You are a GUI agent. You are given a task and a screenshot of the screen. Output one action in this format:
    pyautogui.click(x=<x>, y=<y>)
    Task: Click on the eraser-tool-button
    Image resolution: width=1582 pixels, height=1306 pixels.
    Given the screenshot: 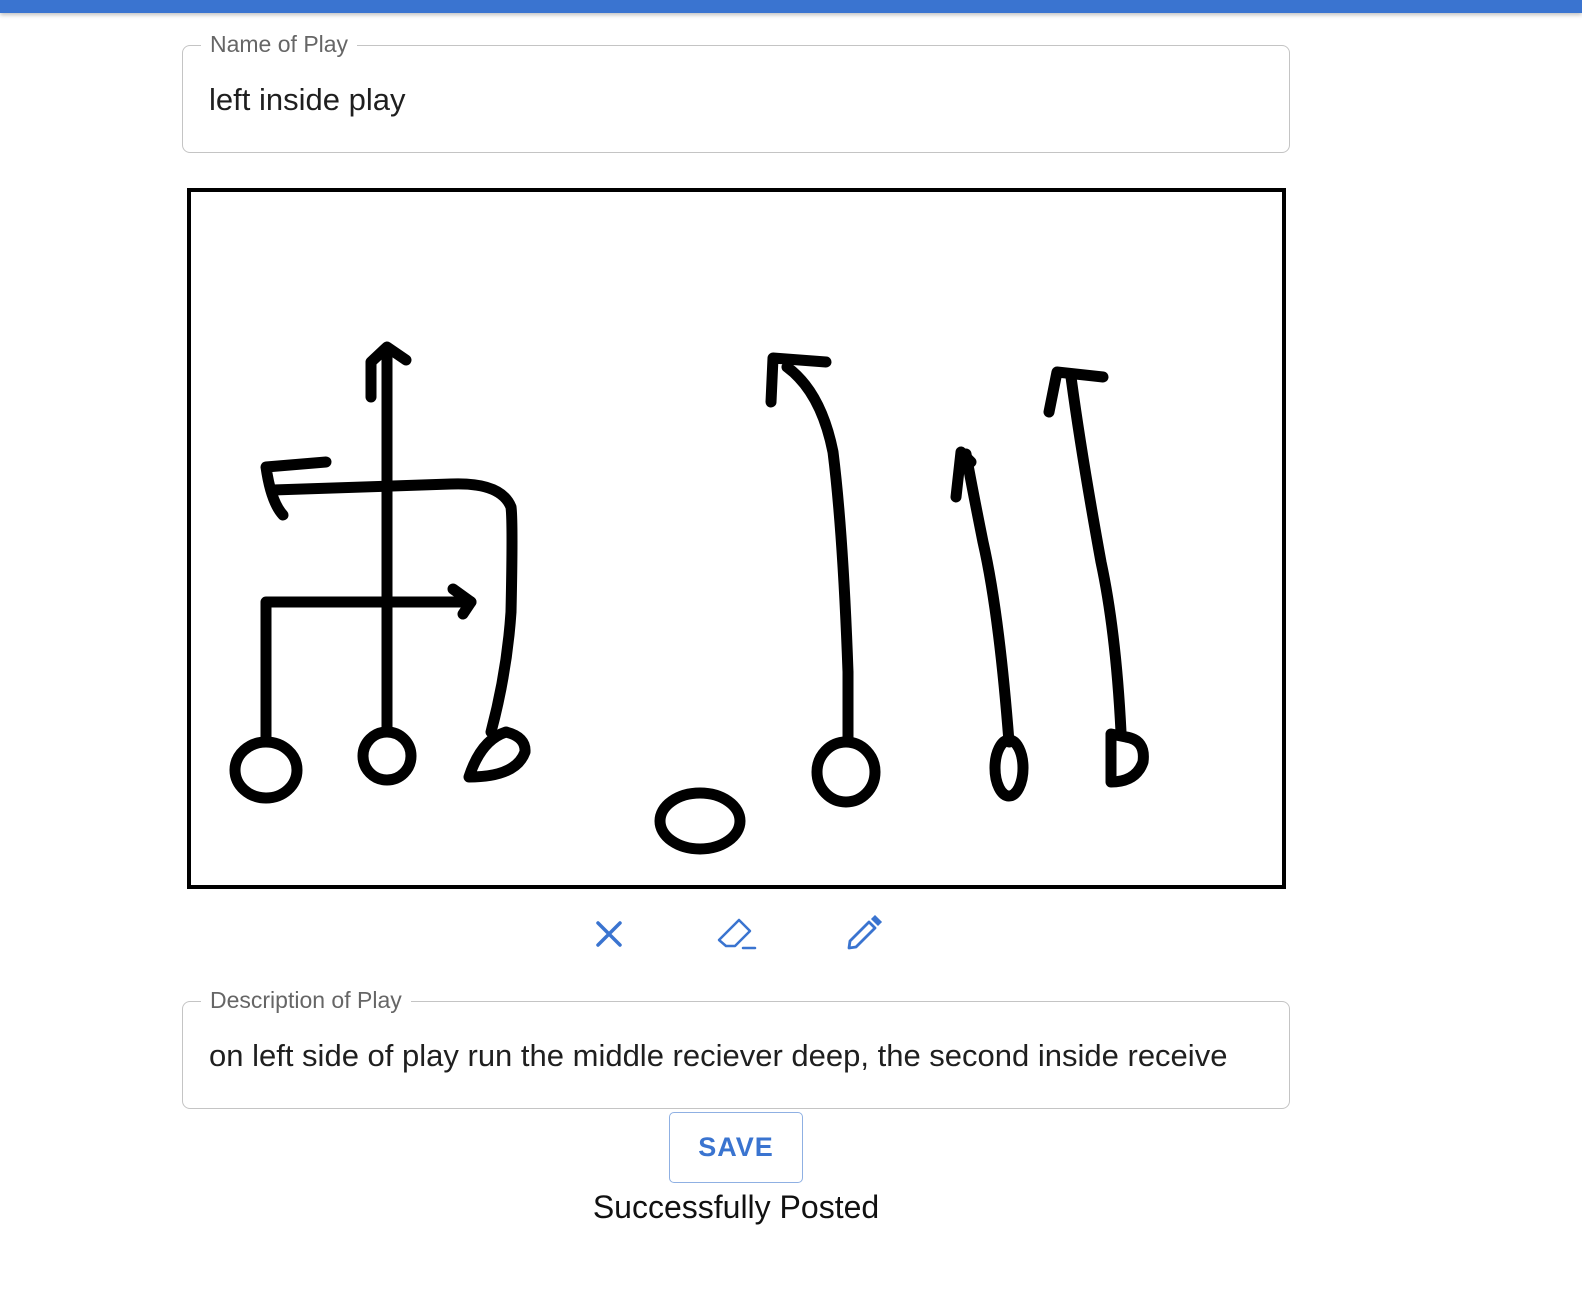 What is the action you would take?
    pyautogui.click(x=737, y=934)
    